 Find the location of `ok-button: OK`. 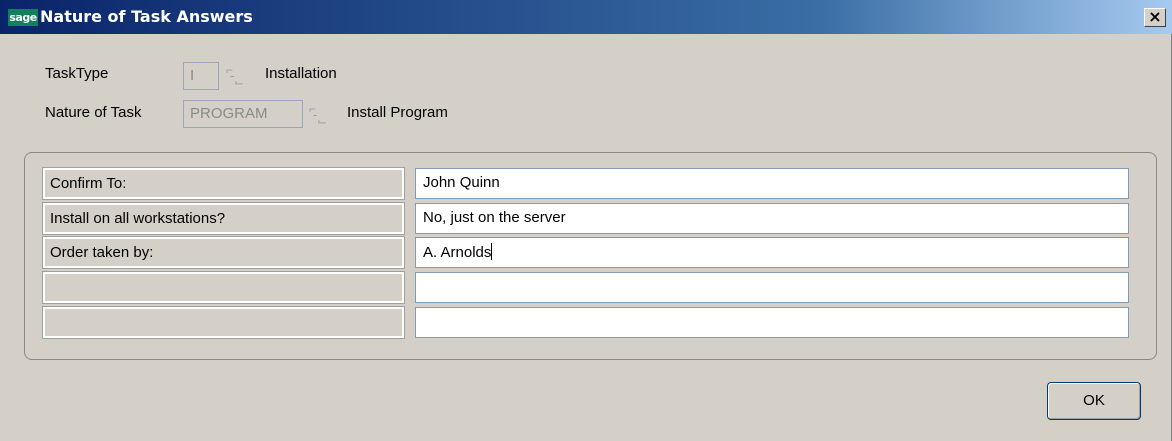

ok-button: OK is located at coordinates (1094, 401).